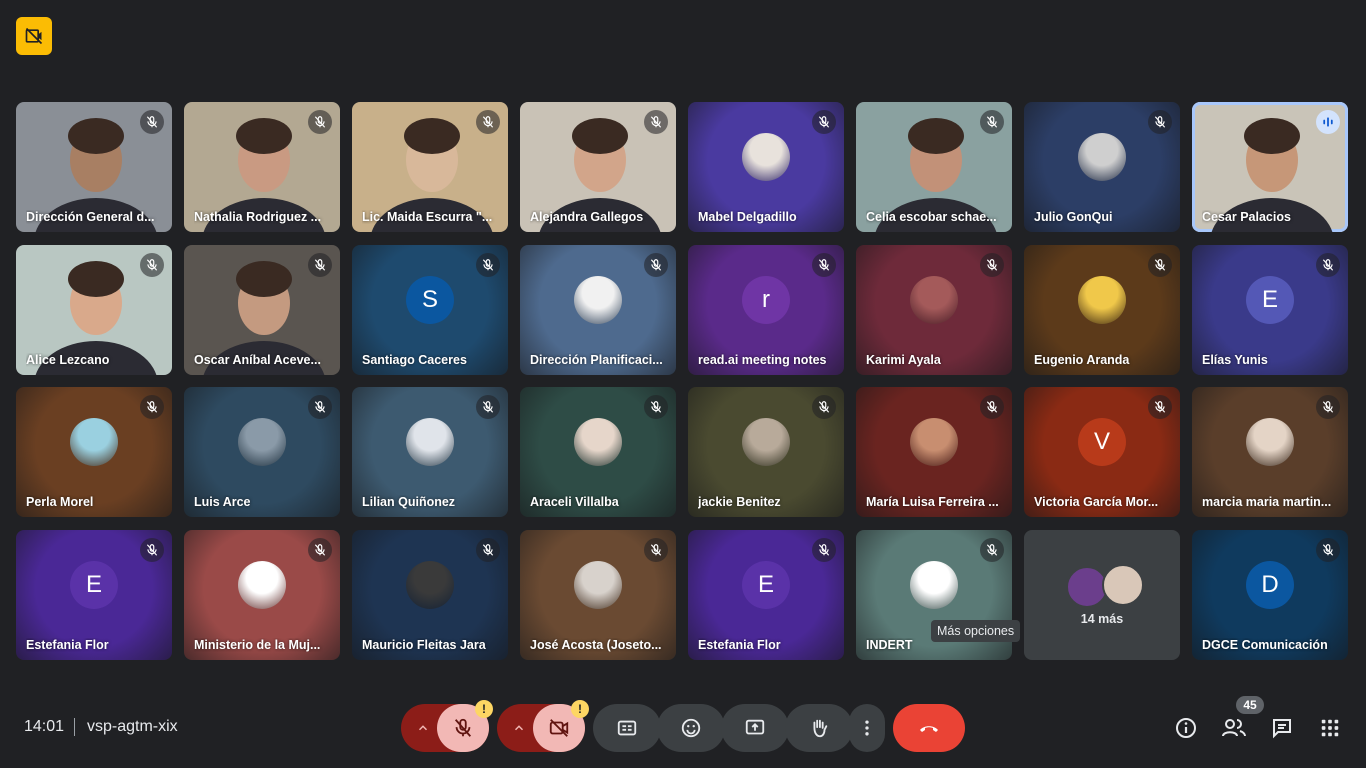 Image resolution: width=1366 pixels, height=768 pixels. I want to click on camera-control: !, so click(543, 726).